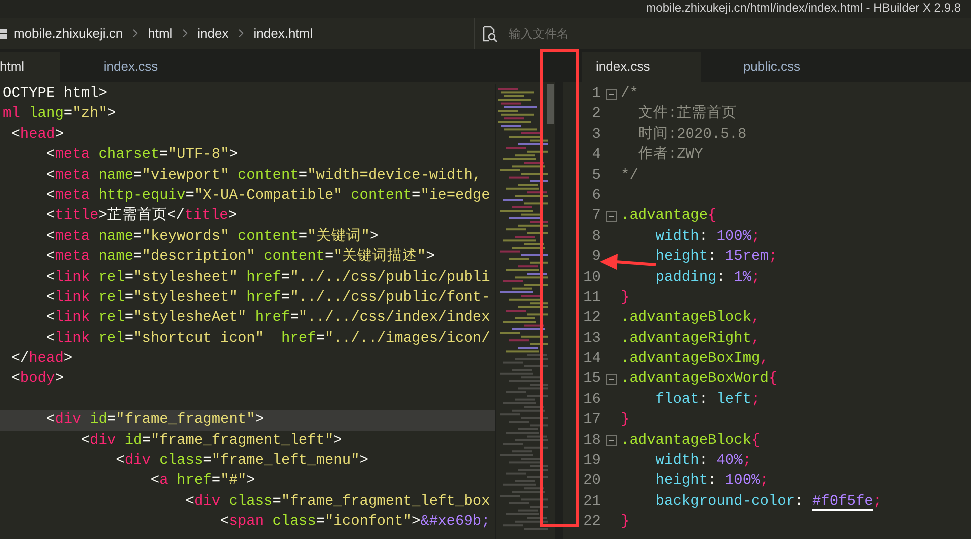 Image resolution: width=971 pixels, height=539 pixels. What do you see at coordinates (596, 237) in the screenshot?
I see `line-number: 8` at bounding box center [596, 237].